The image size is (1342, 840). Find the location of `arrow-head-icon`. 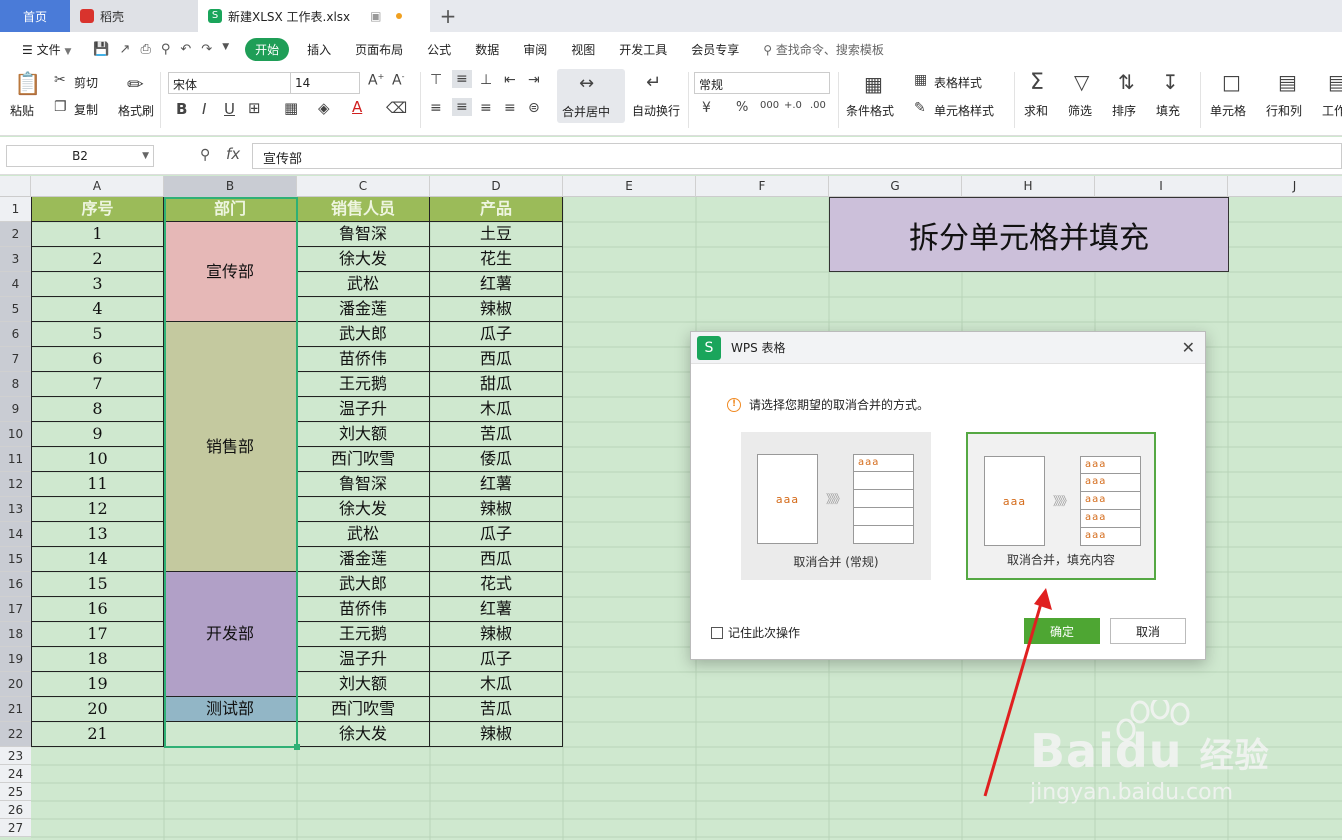

arrow-head-icon is located at coordinates (1043, 599).